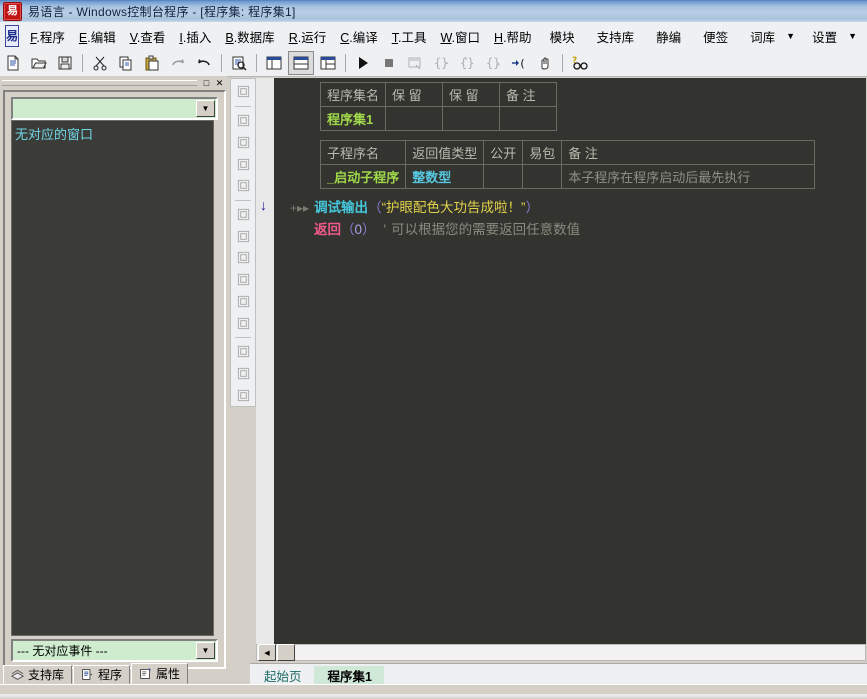 This screenshot has height=699, width=867. What do you see at coordinates (528, 118) in the screenshot?
I see `assembly-note-cell` at bounding box center [528, 118].